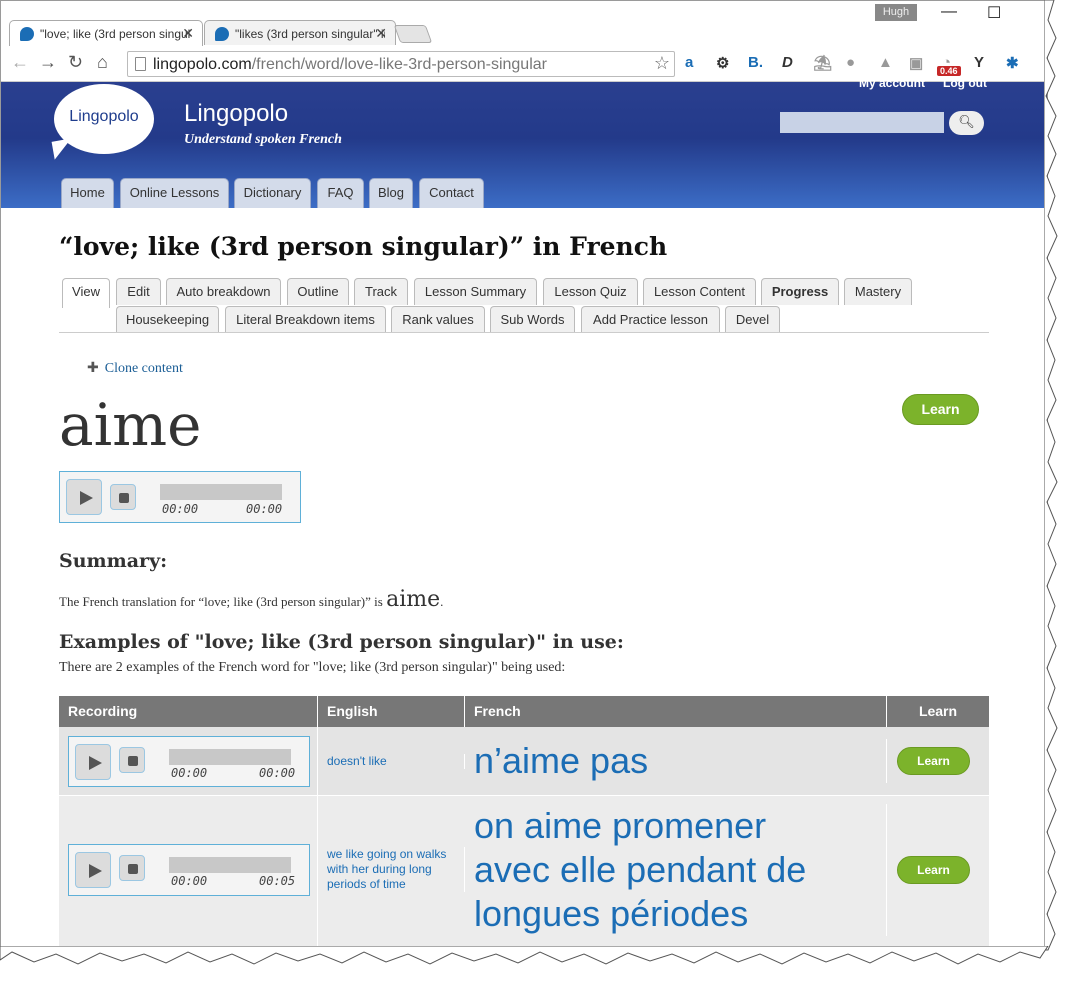 Image resolution: width=1077 pixels, height=984 pixels. What do you see at coordinates (391, 193) in the screenshot?
I see `menu-blog: Blog` at bounding box center [391, 193].